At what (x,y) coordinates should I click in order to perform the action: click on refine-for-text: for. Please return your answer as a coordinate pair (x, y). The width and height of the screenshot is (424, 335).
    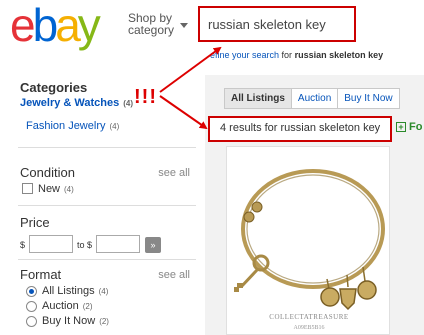
    Looking at the image, I should click on (287, 55).